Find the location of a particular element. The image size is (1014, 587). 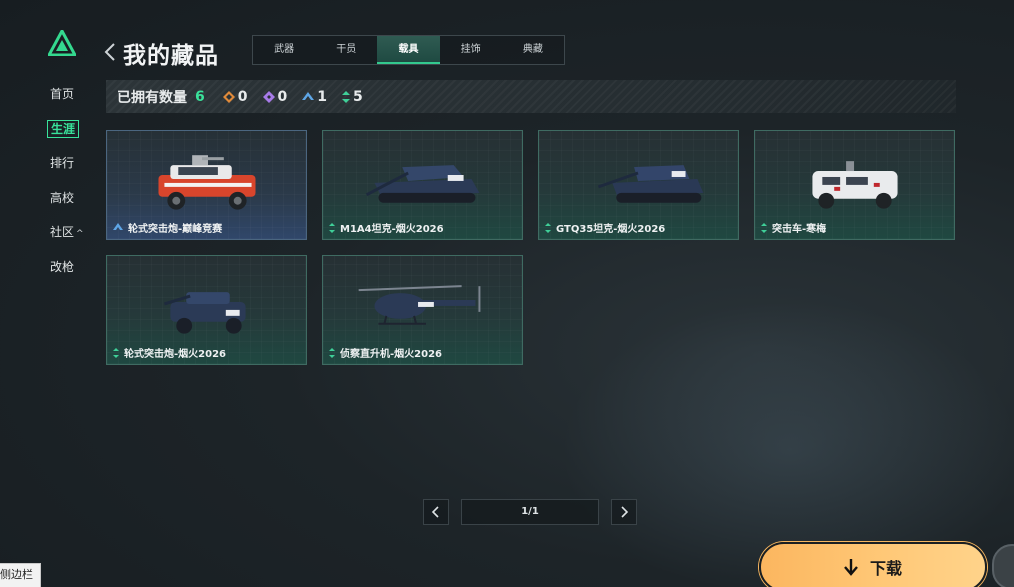

item-name: 轮式突击炮-烟火2026 is located at coordinates (175, 354).